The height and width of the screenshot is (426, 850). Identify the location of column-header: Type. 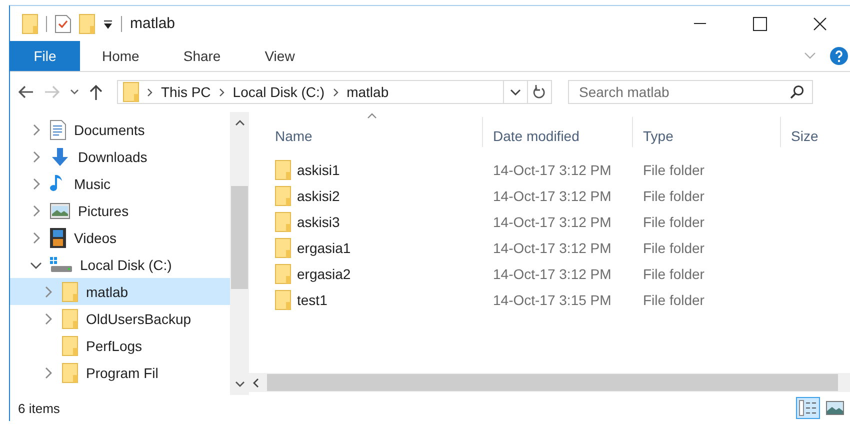
(707, 132).